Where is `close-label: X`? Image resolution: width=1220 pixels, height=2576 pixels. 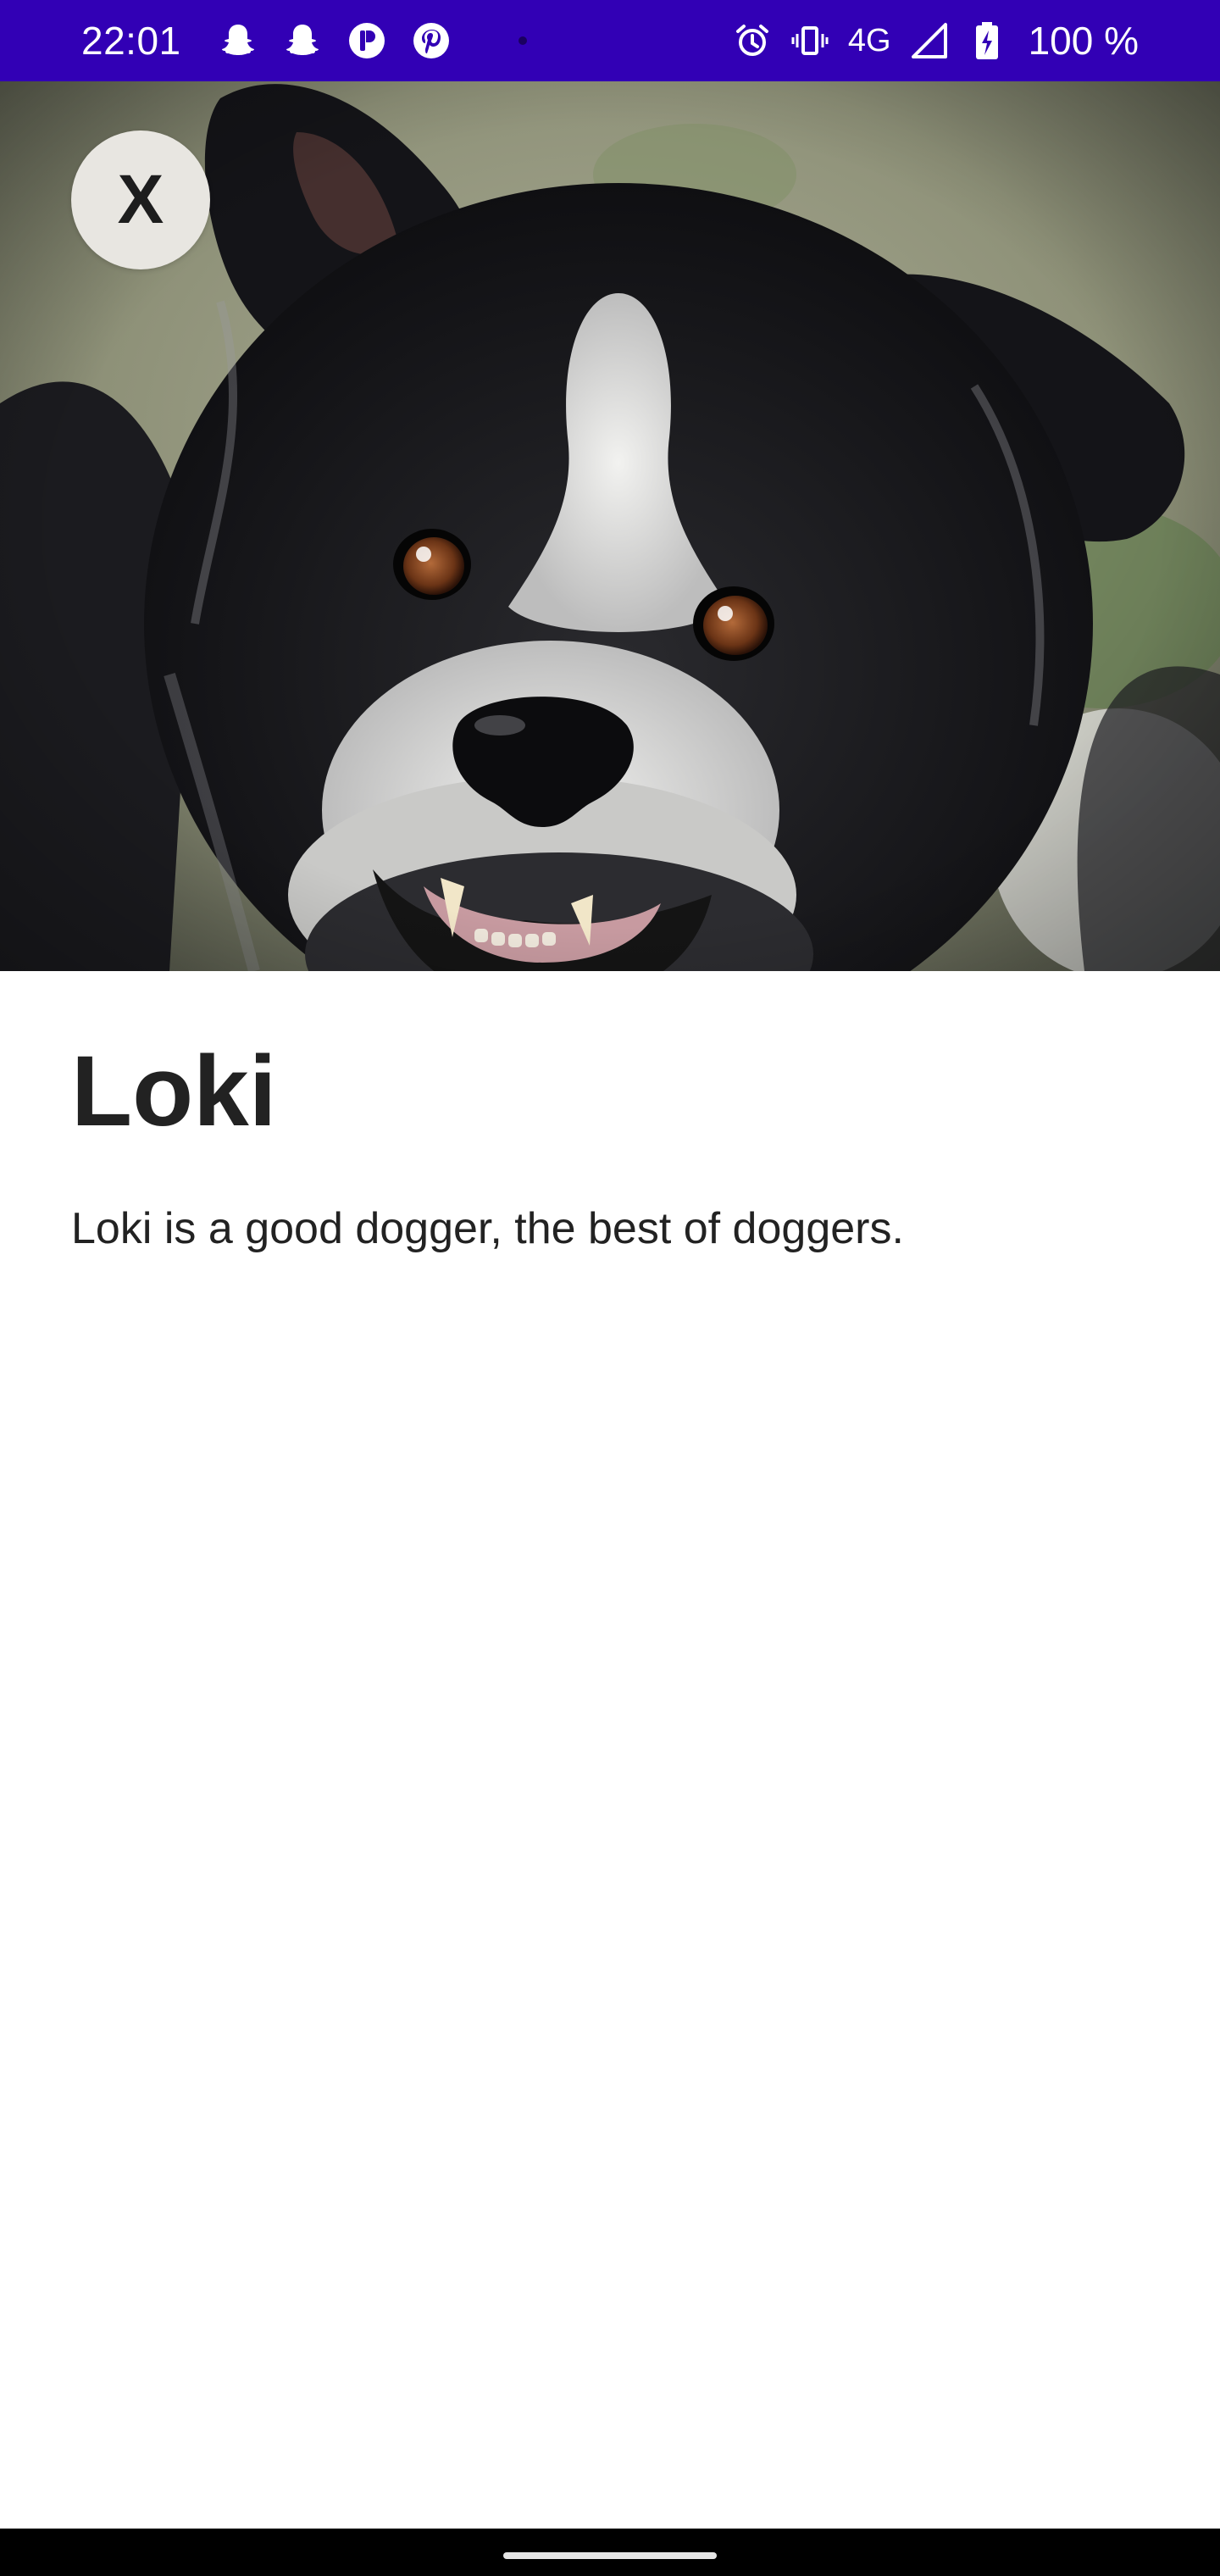
close-label: X is located at coordinates (140, 199).